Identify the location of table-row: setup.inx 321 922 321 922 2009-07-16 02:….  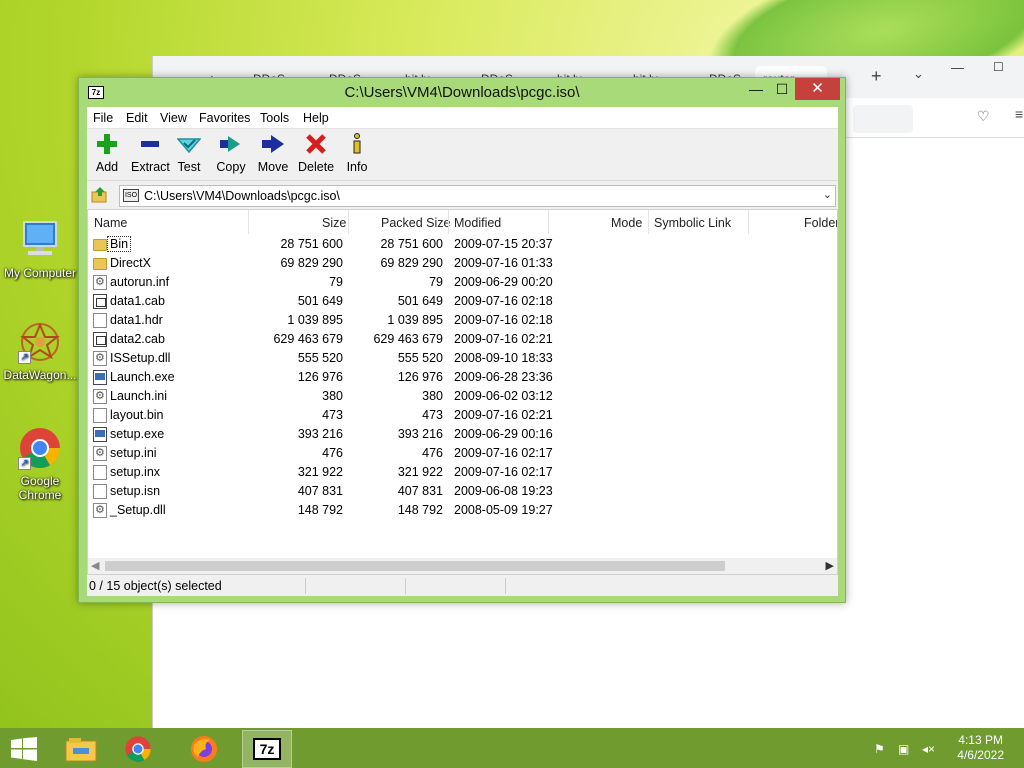
(462, 472).